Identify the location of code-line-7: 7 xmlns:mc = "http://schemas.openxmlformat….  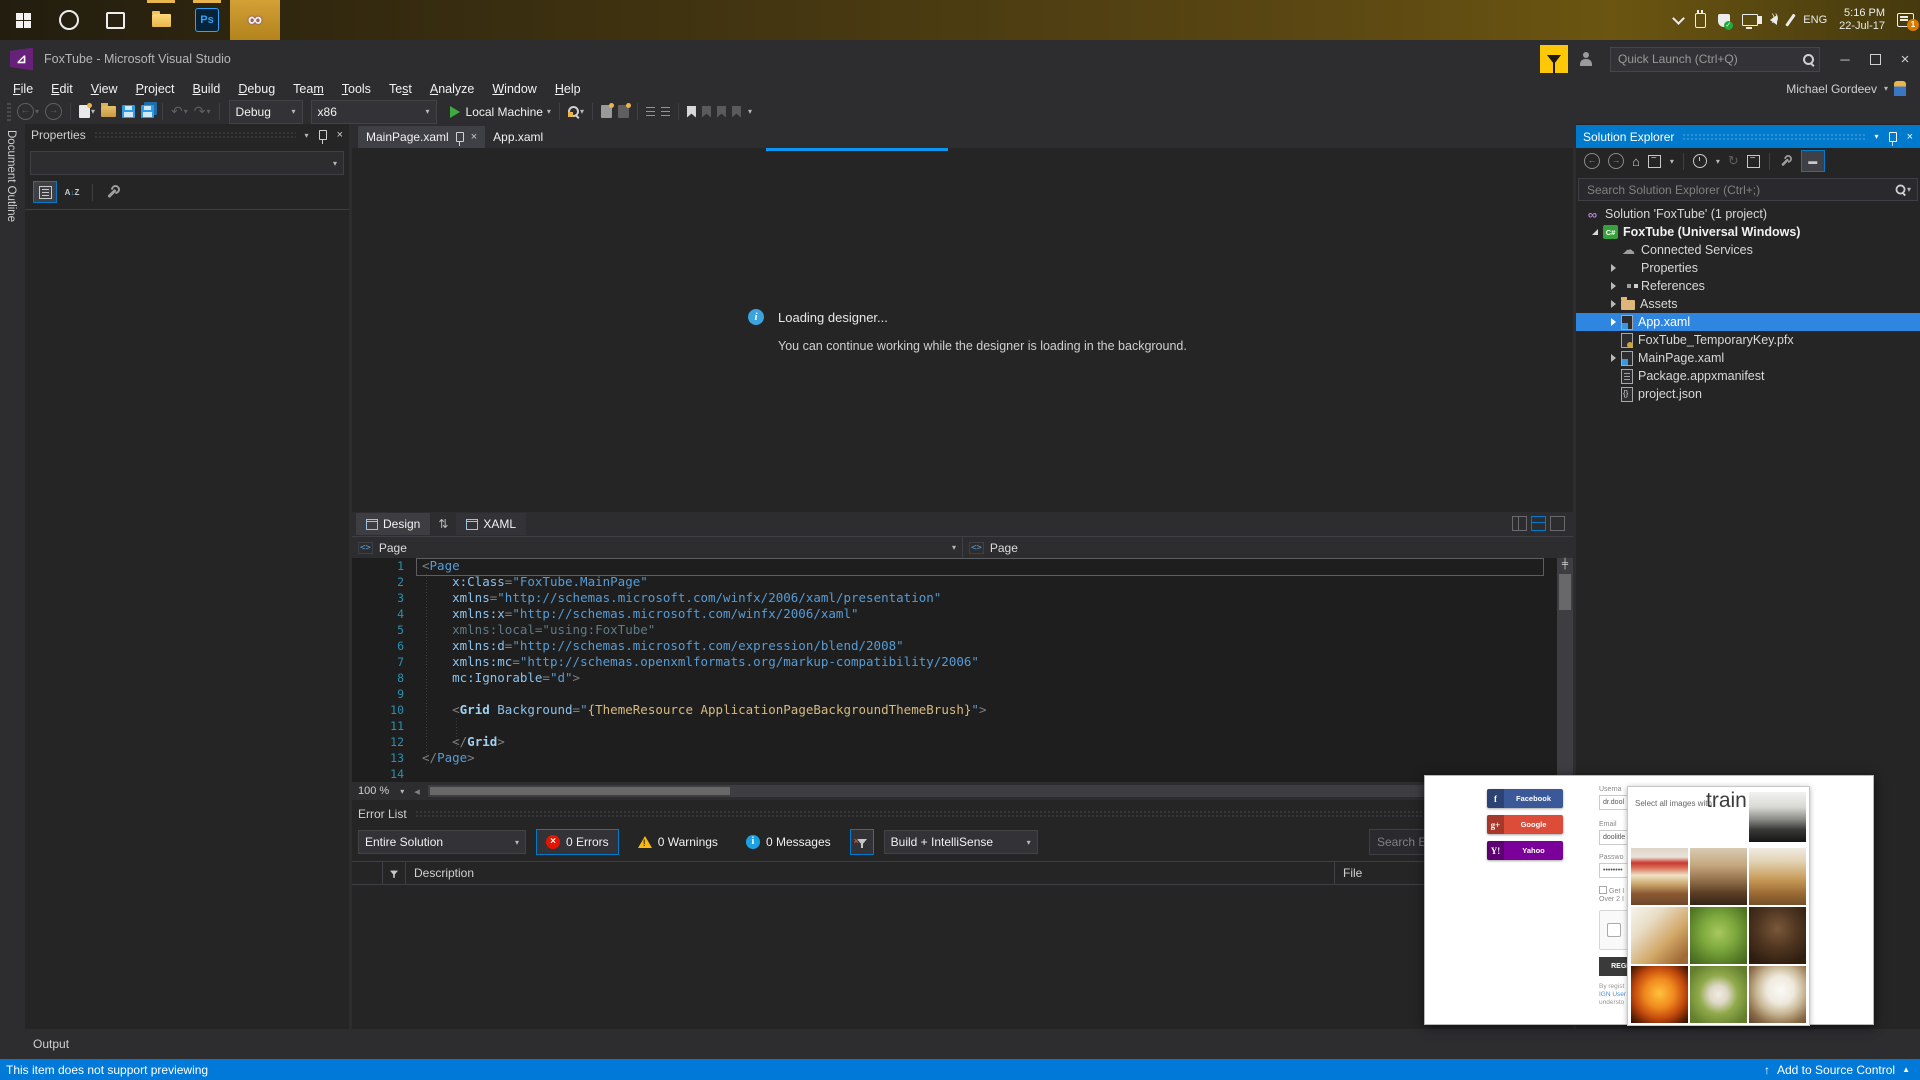
(962, 662).